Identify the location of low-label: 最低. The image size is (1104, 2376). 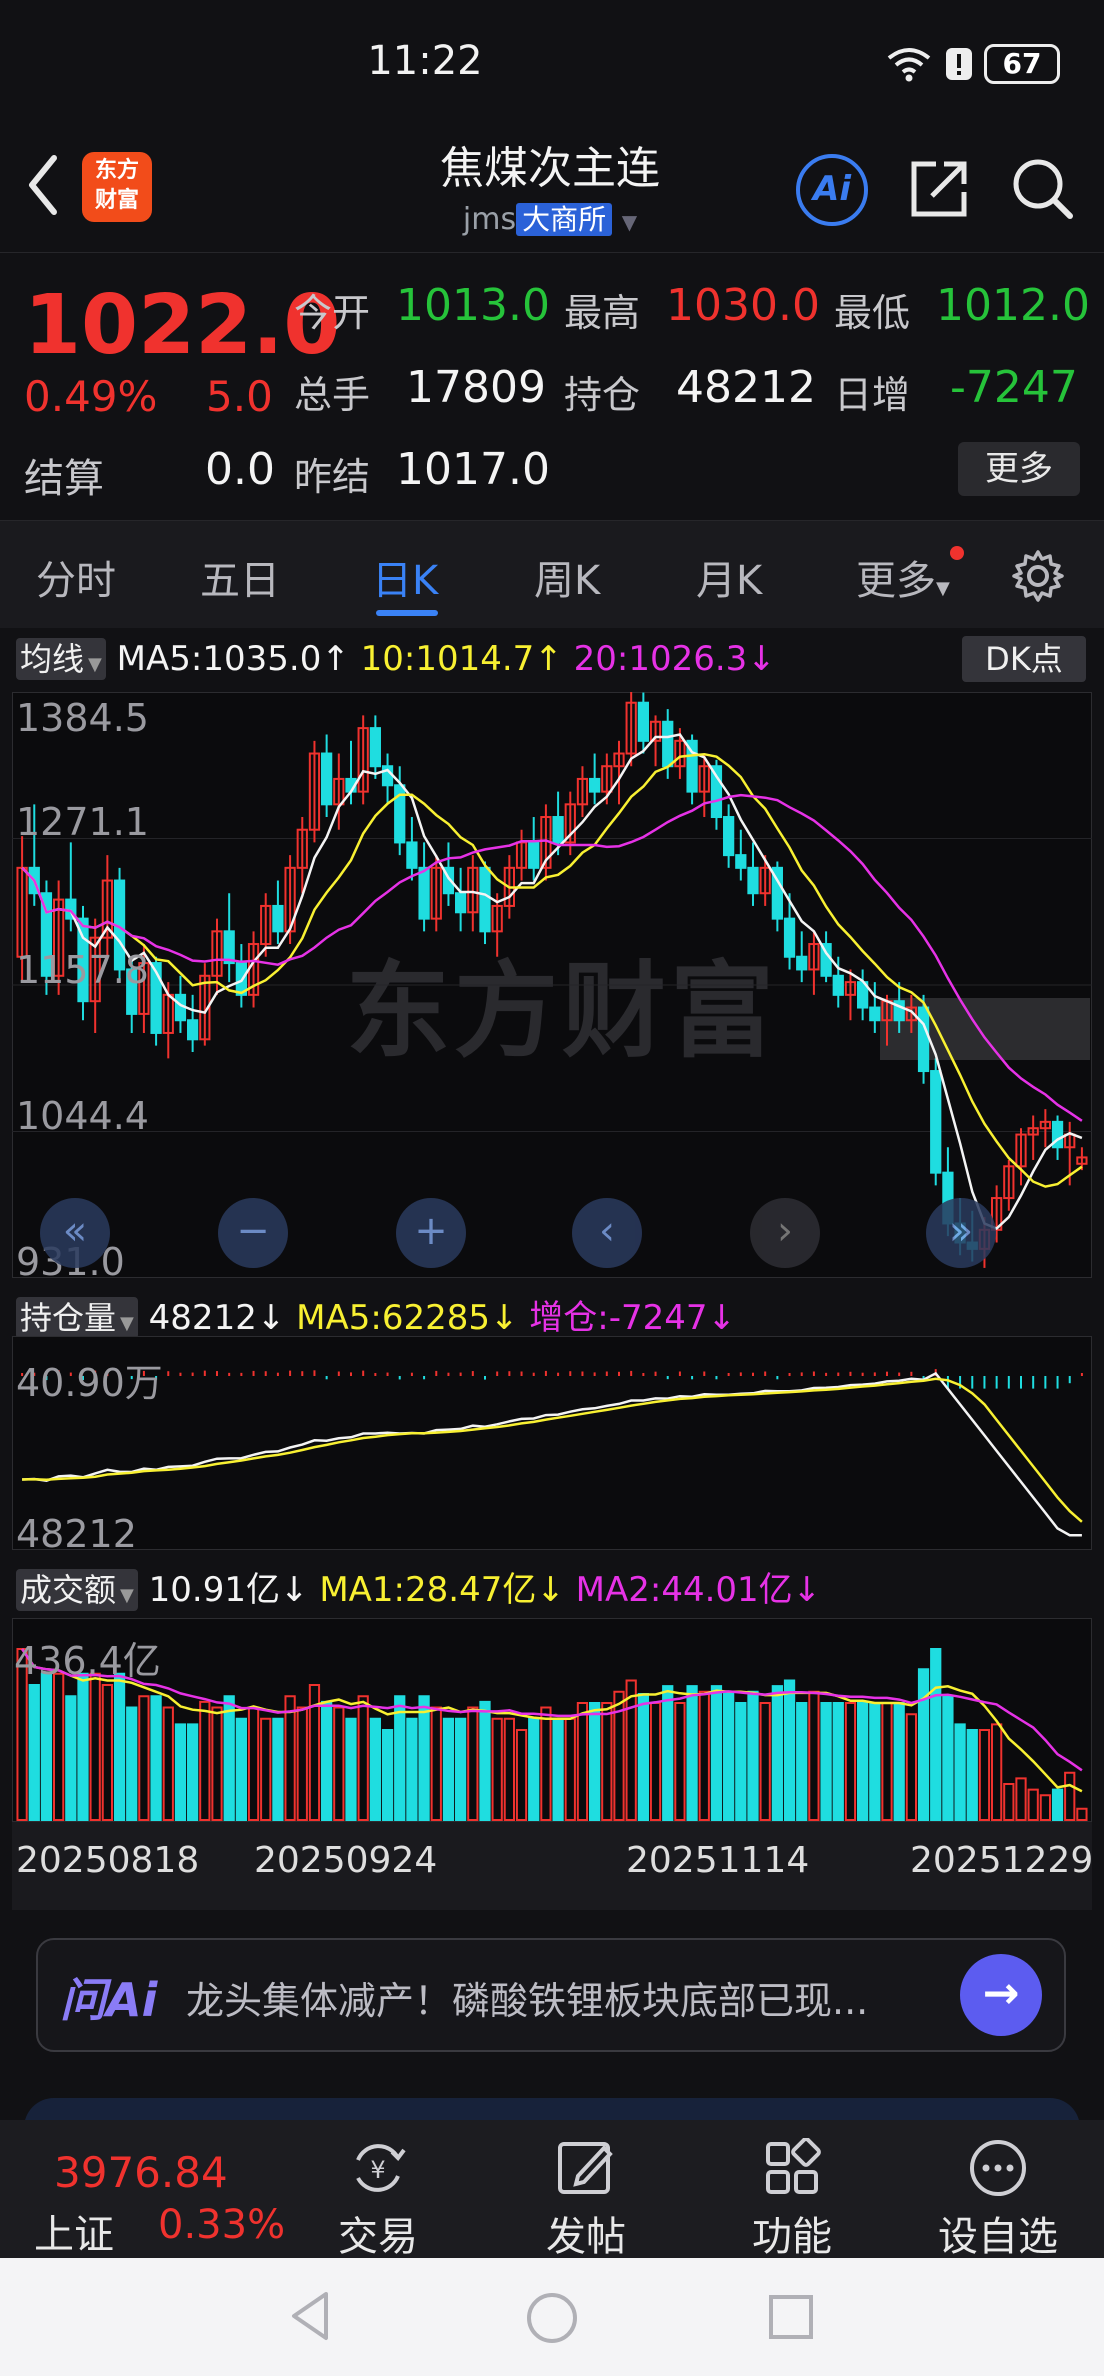
(872, 313).